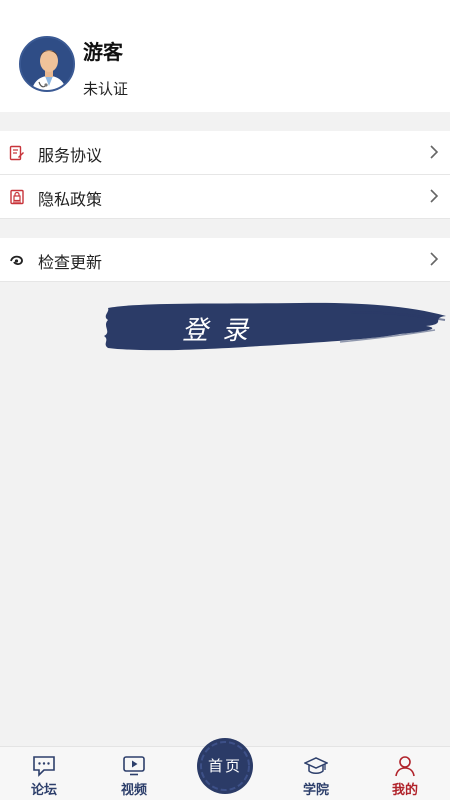 The width and height of the screenshot is (450, 800). What do you see at coordinates (404, 790) in the screenshot?
I see `tab-label: 我的` at bounding box center [404, 790].